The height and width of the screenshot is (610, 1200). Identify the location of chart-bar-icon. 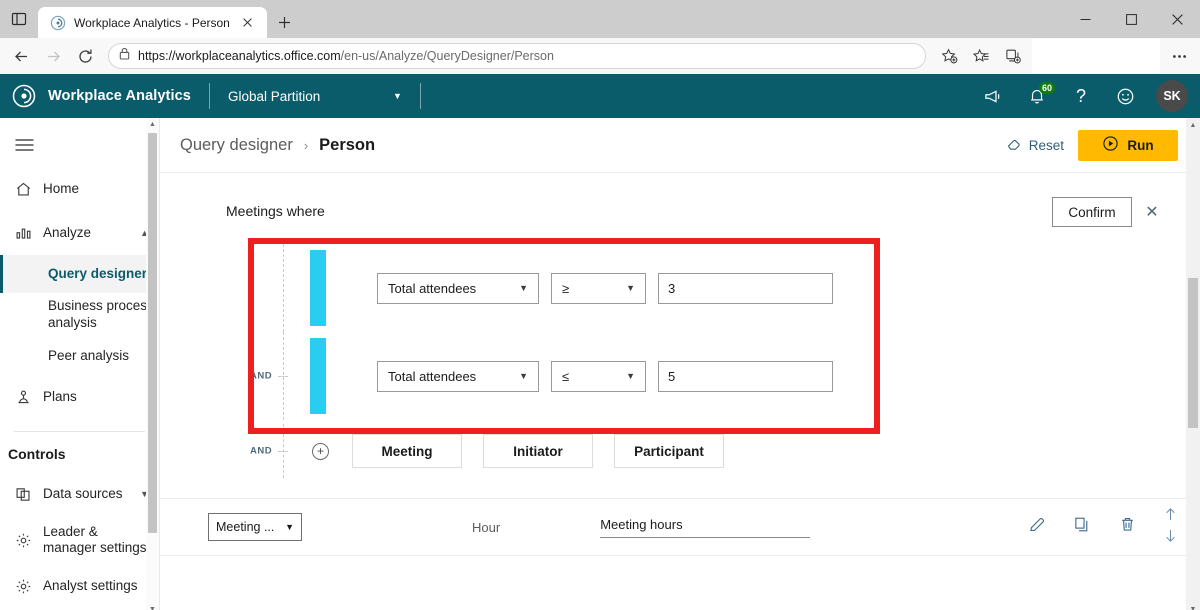
(23, 233).